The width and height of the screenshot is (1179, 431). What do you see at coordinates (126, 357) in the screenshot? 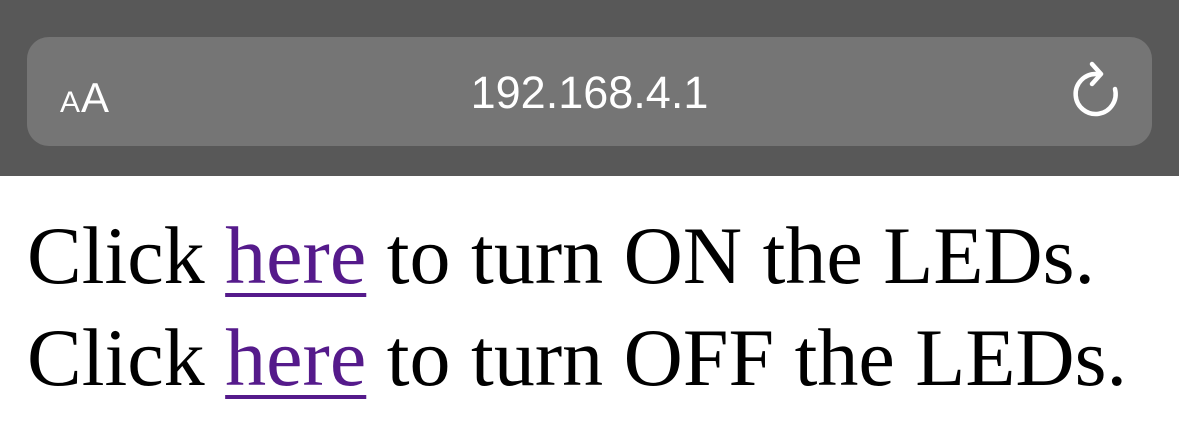
I see `led-off-prefix: Click` at bounding box center [126, 357].